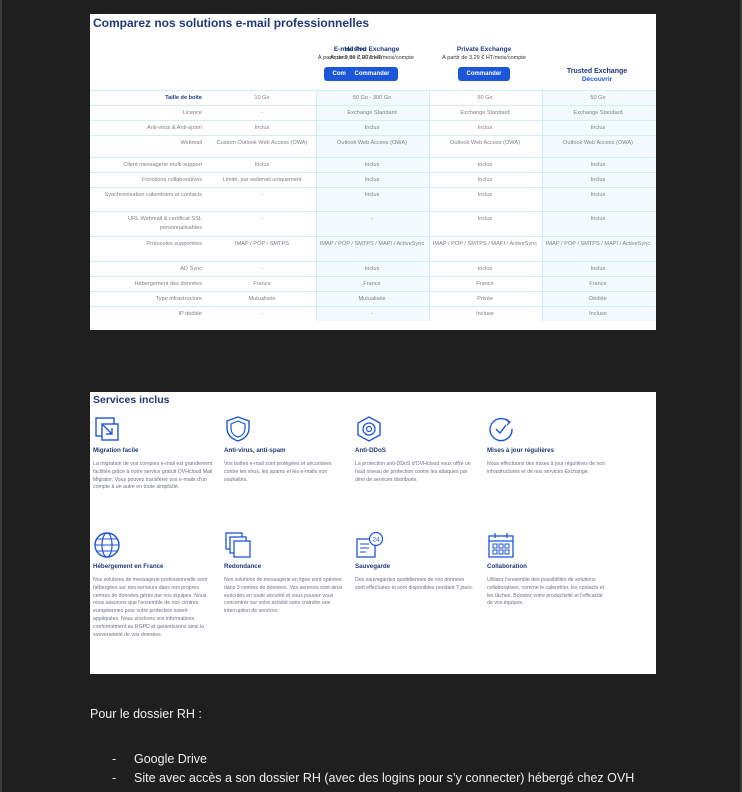 The height and width of the screenshot is (792, 742). What do you see at coordinates (171, 180) in the screenshot?
I see `row-label: Fonctions collaboratives` at bounding box center [171, 180].